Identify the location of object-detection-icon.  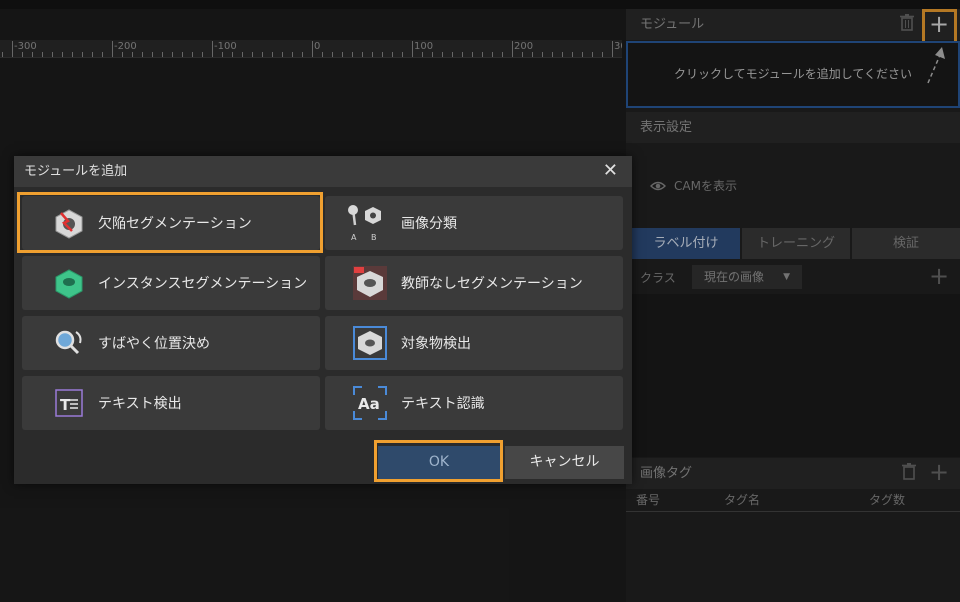
(370, 343).